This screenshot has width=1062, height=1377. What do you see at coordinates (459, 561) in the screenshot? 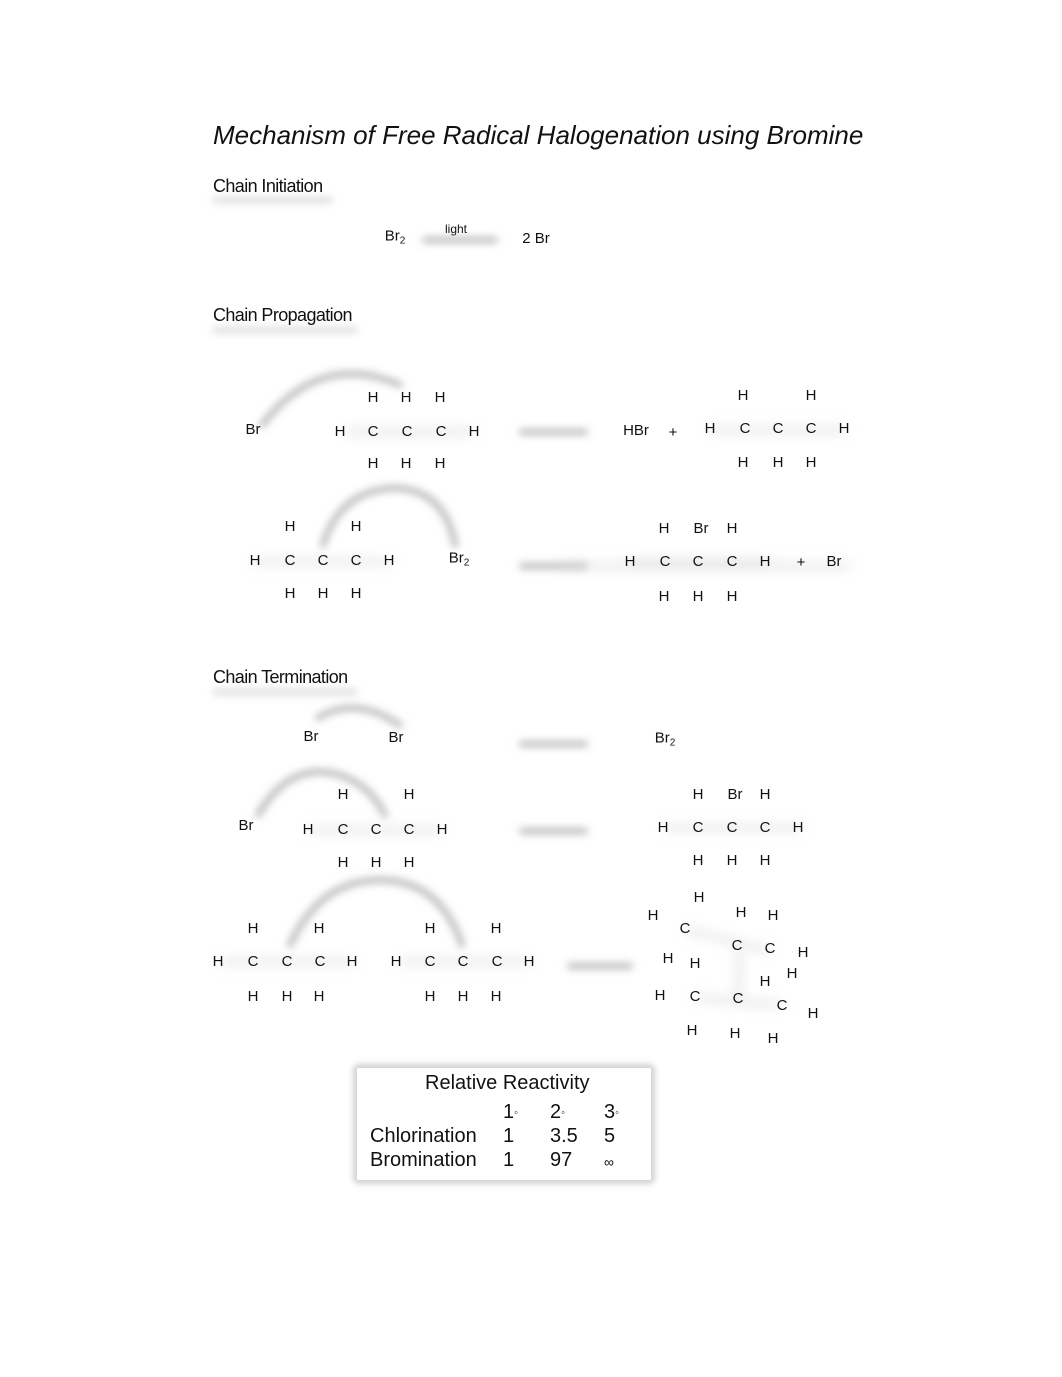
I see `reagent-br2: Br2` at bounding box center [459, 561].